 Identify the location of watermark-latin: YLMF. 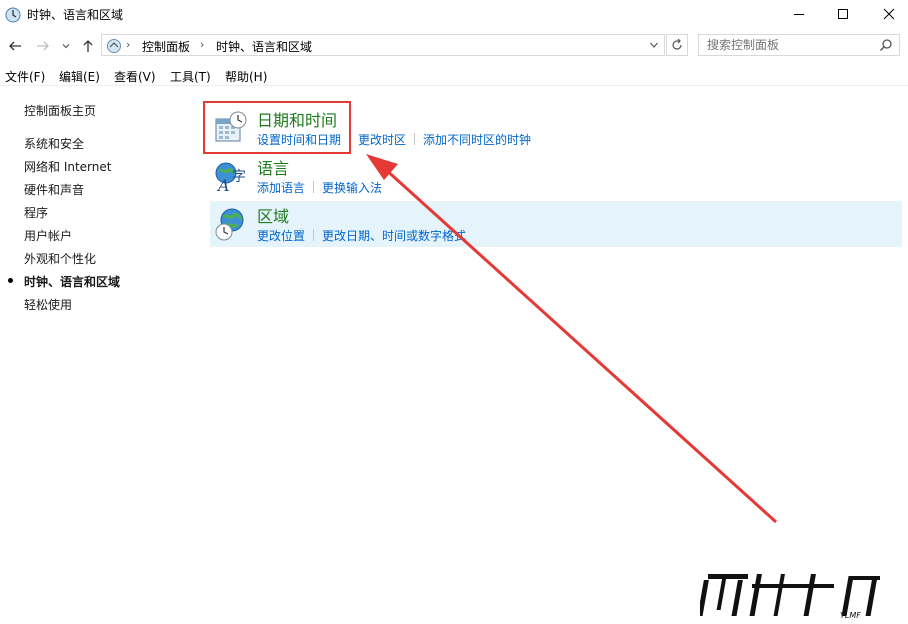
(850, 615).